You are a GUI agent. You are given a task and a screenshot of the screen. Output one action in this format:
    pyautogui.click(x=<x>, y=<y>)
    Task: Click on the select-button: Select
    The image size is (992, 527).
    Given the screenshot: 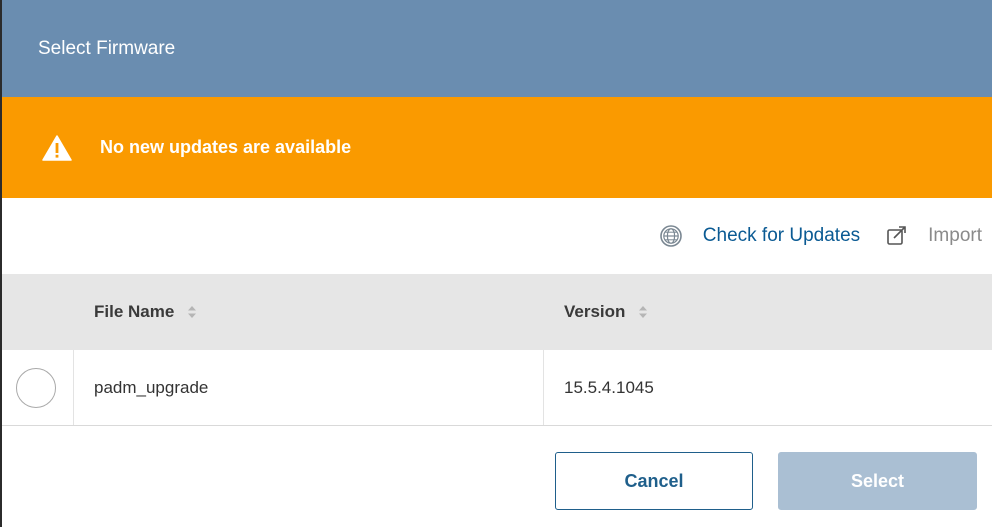 What is the action you would take?
    pyautogui.click(x=877, y=481)
    